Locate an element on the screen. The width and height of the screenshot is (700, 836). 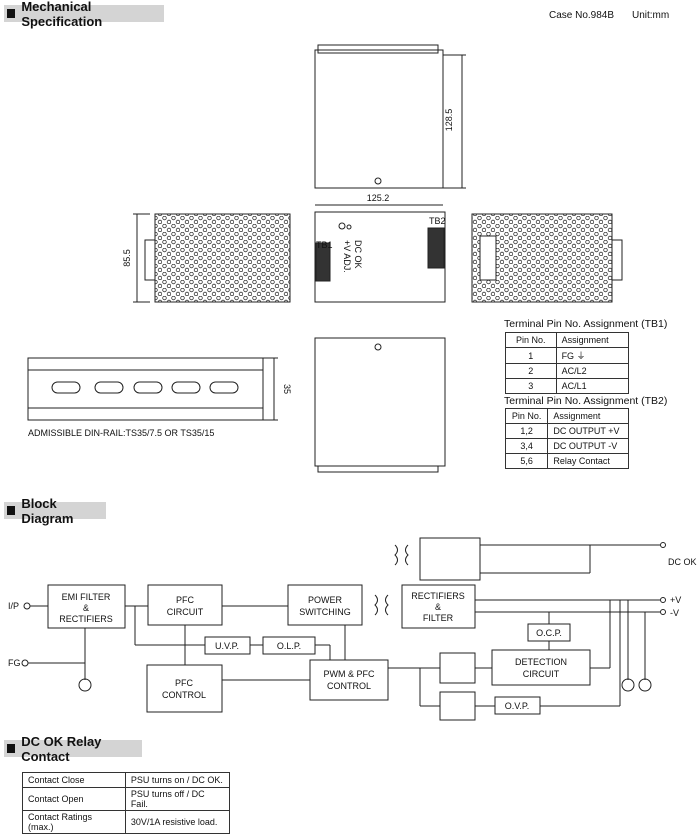
dim-width: 125.2 is located at coordinates (378, 198).